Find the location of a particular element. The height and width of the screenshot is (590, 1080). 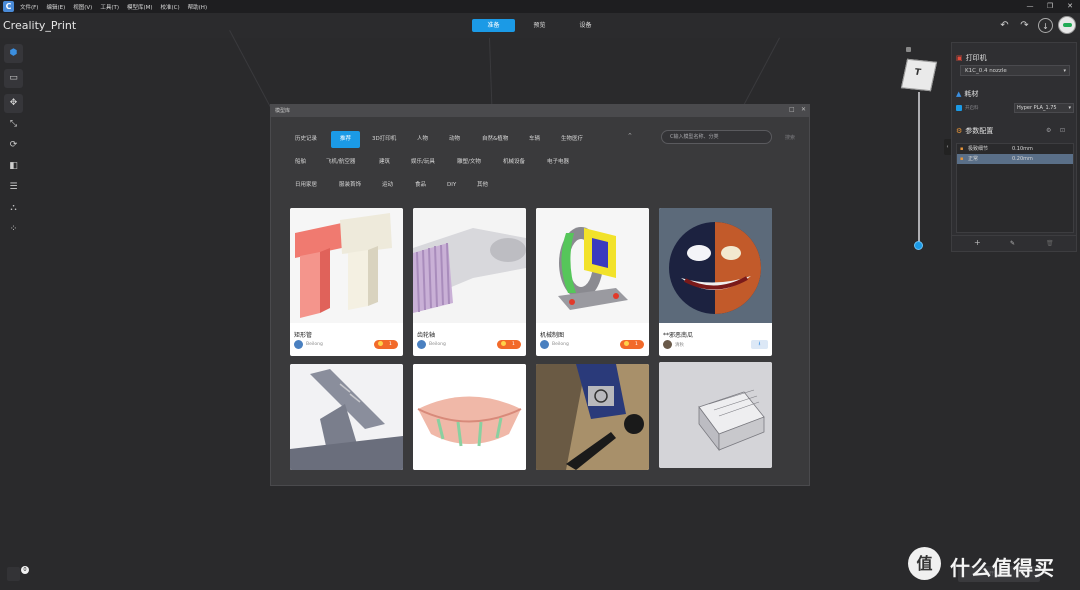

printer-select-value: K1C_0.4 nozzle is located at coordinates (986, 71).